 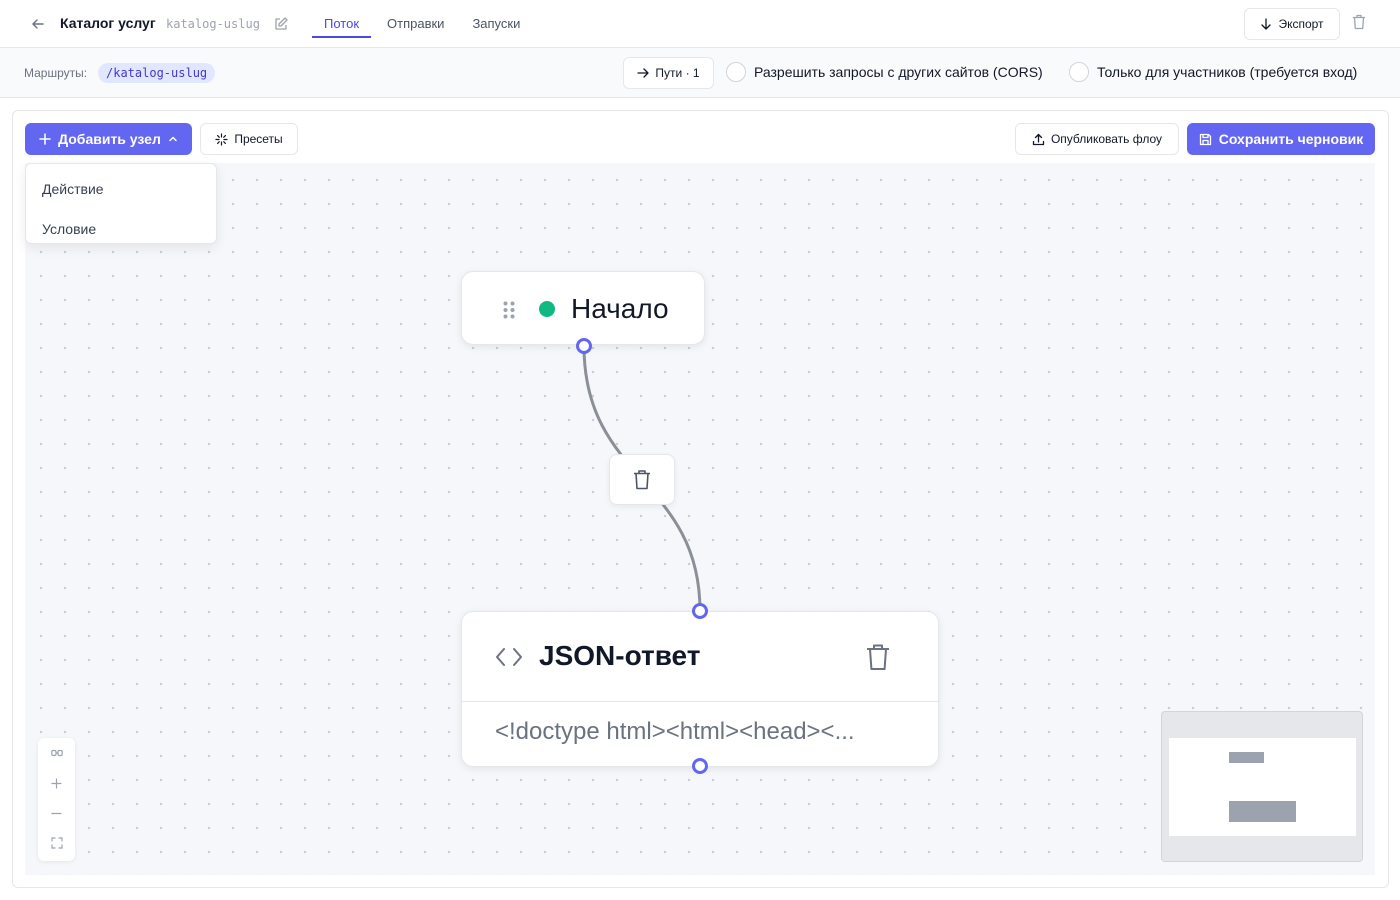 I want to click on json-output-handle, so click(x=700, y=766).